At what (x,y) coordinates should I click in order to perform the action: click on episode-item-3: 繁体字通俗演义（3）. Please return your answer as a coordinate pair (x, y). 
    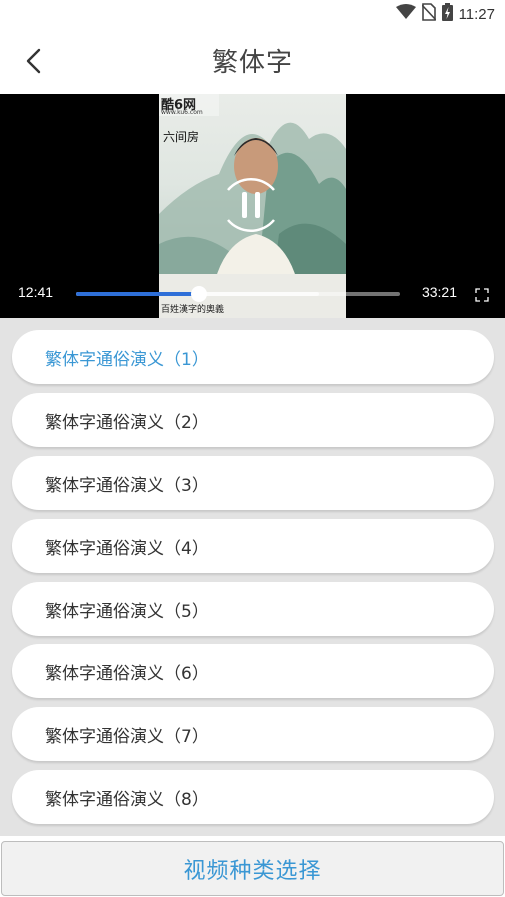
    Looking at the image, I should click on (253, 483).